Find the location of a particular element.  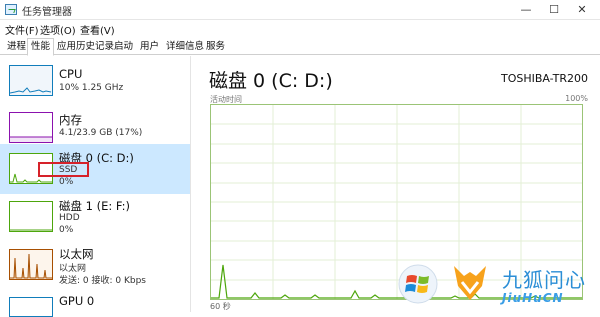

tab-startup: 启动 is located at coordinates (123, 46).